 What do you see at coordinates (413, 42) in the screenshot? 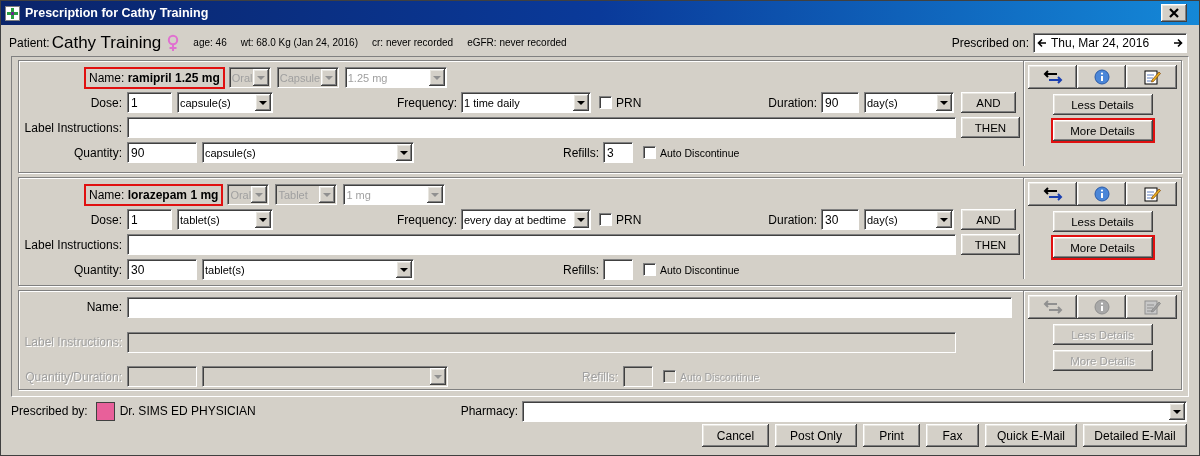
I see `patient-cr: cr: never recorded` at bounding box center [413, 42].